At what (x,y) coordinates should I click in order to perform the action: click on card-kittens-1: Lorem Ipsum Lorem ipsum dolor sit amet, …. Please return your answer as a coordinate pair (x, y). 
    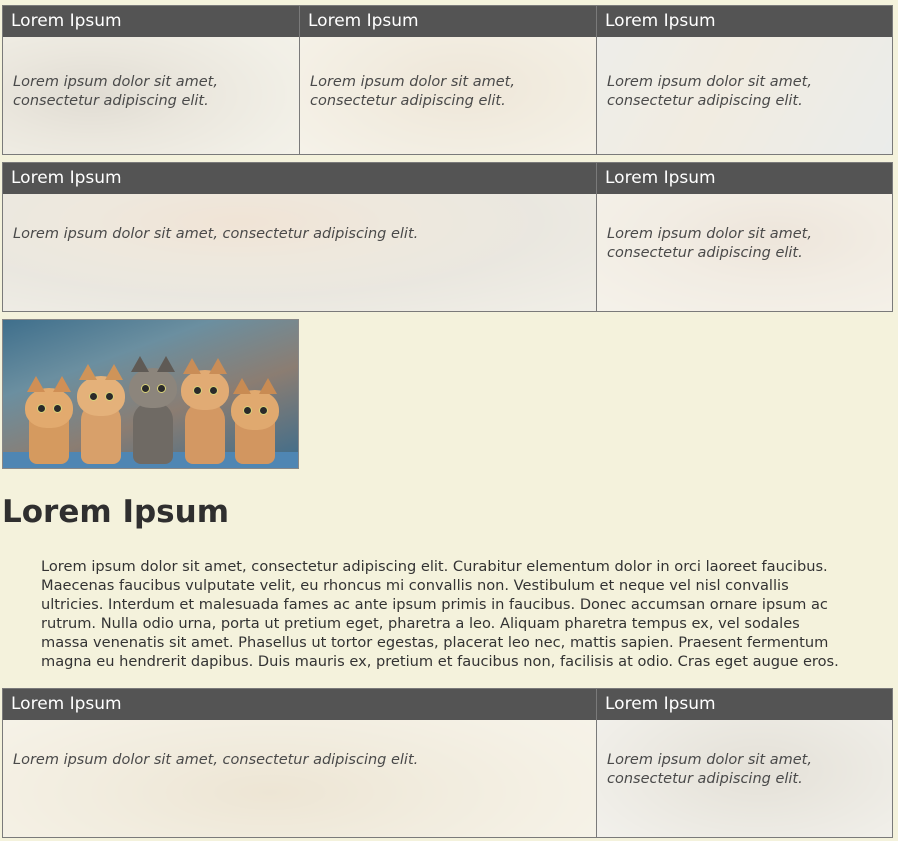
    Looking at the image, I should click on (151, 80).